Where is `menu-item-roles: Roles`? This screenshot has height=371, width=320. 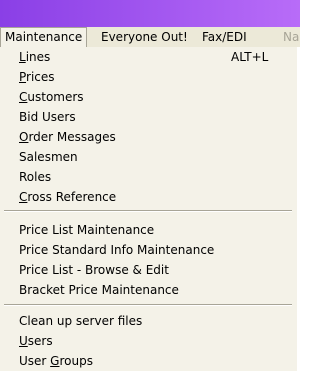 menu-item-roles: Roles is located at coordinates (148, 177).